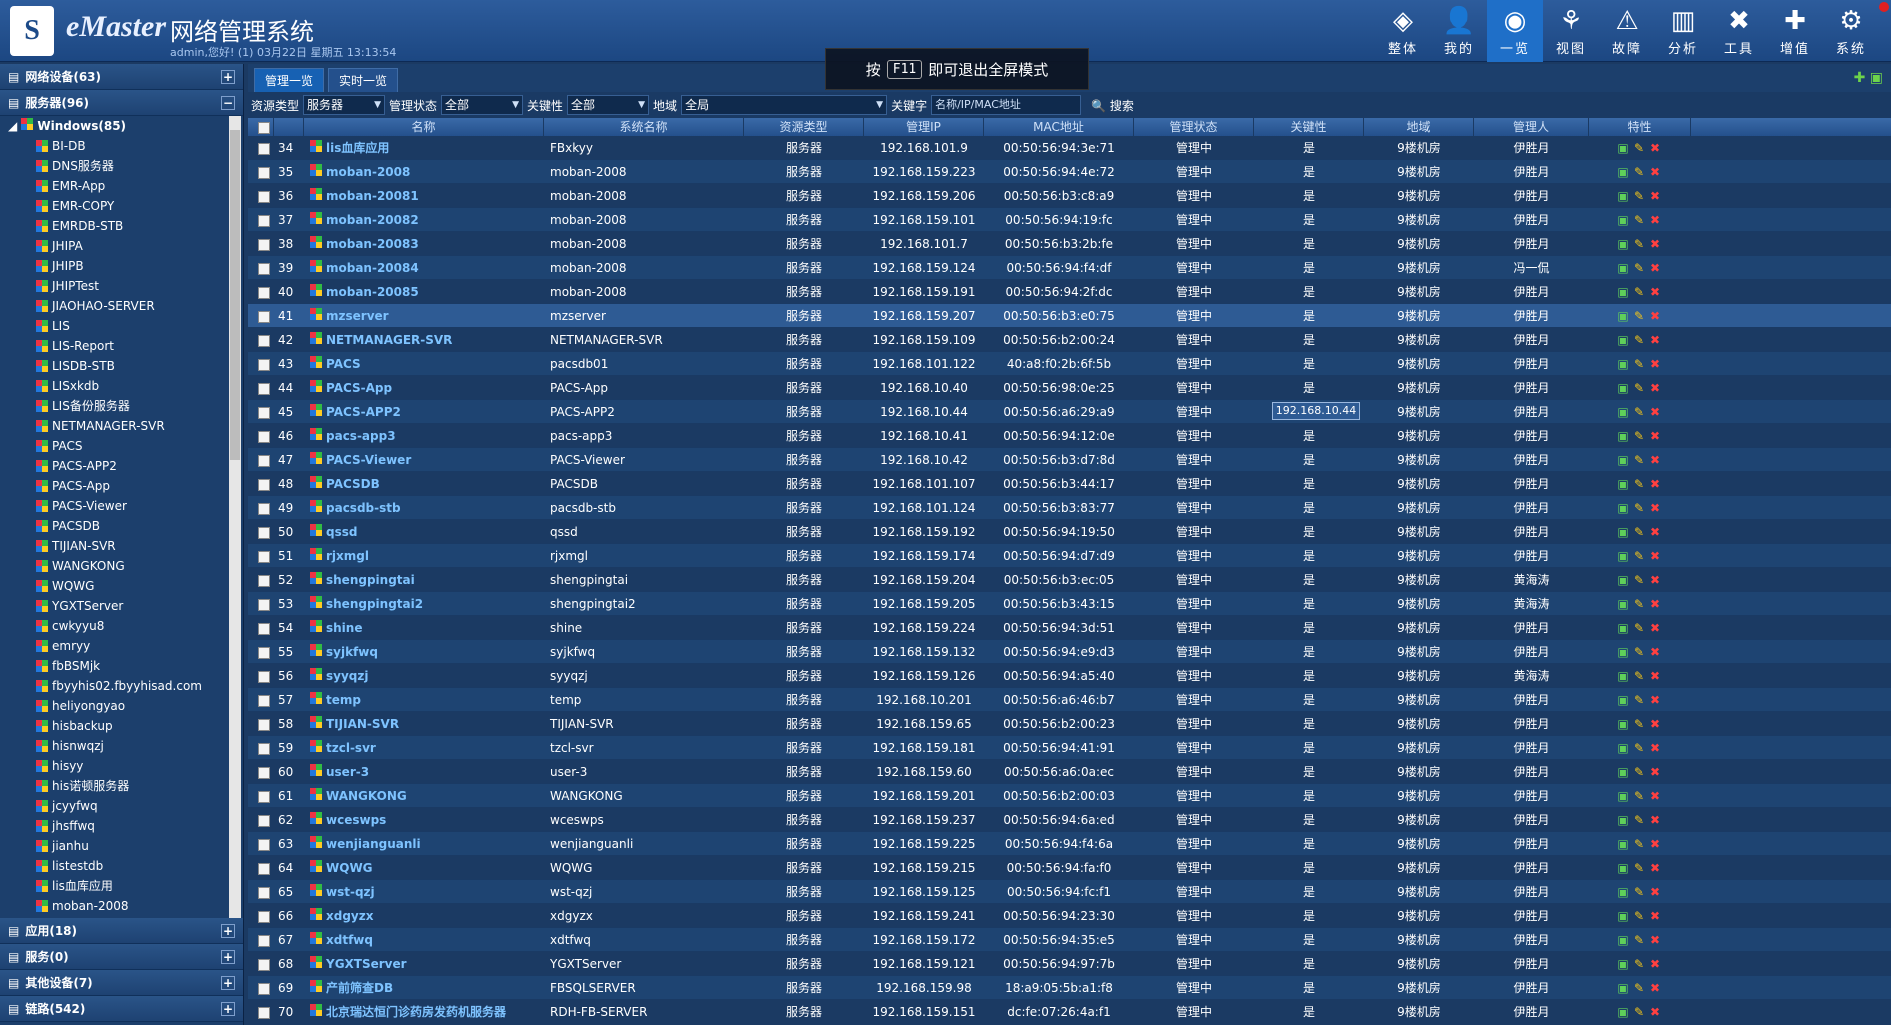  I want to click on tab-realtime: 实时一览, so click(363, 80).